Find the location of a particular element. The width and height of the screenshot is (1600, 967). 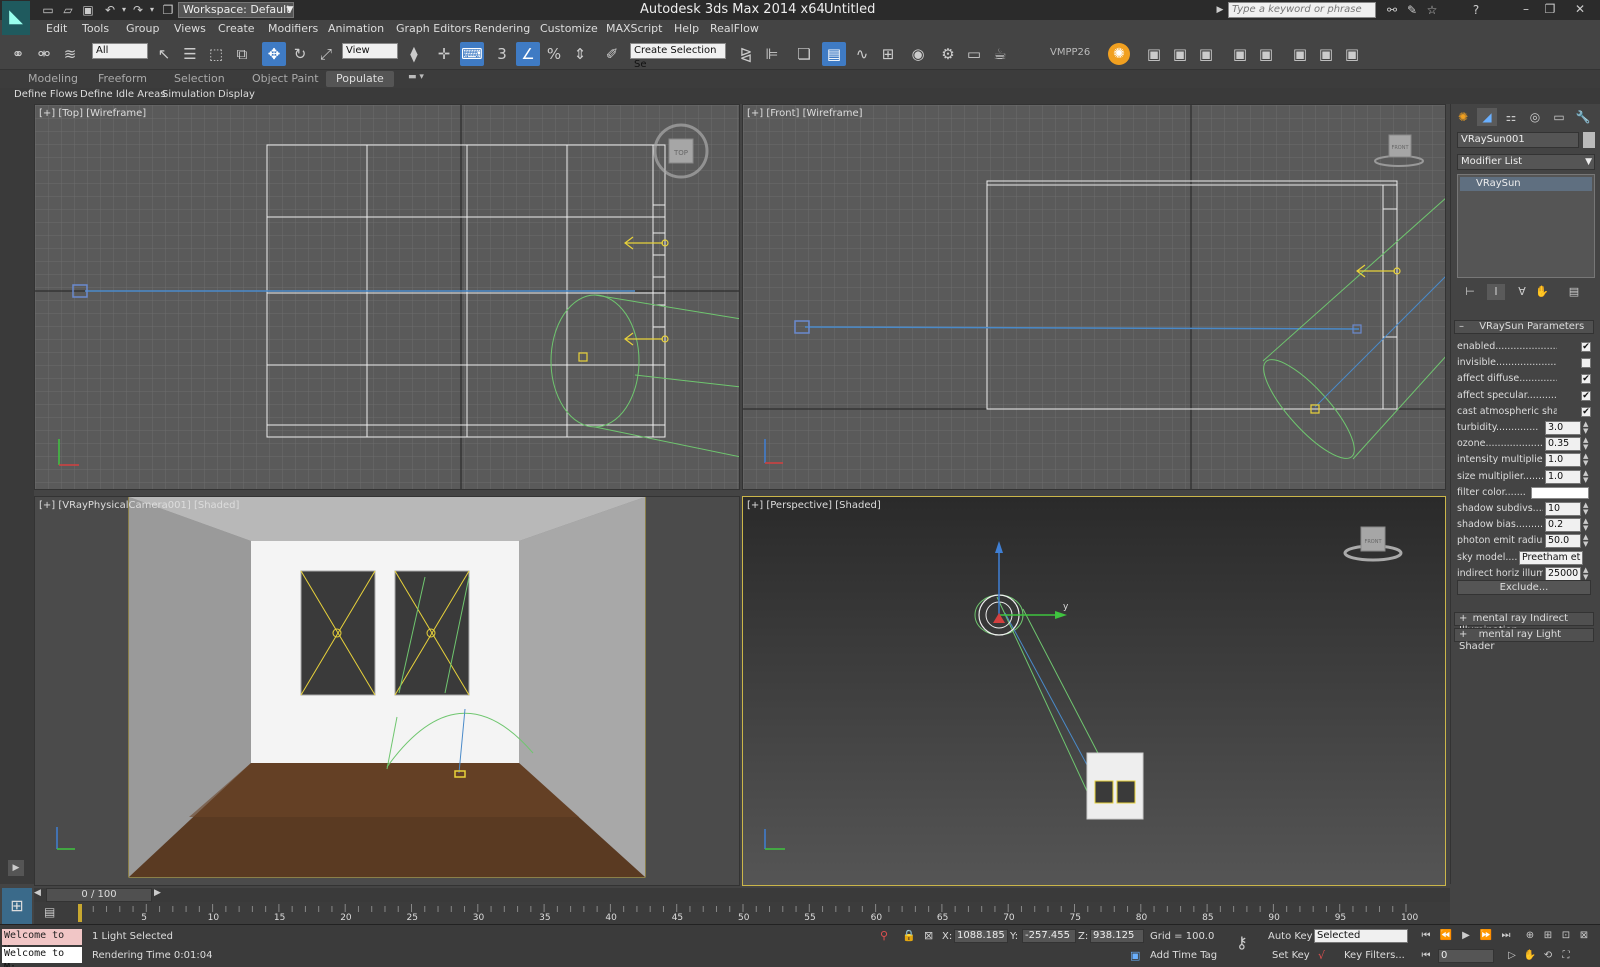

binoculars-icon: ⚯ is located at coordinates (1392, 10).